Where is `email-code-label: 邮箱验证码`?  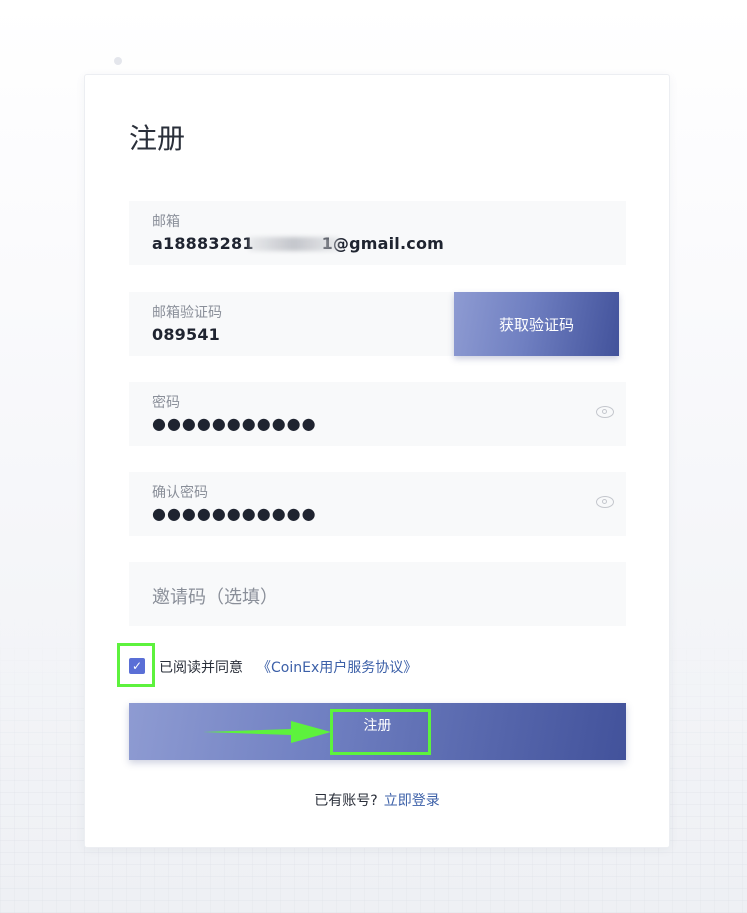 email-code-label: 邮箱验证码 is located at coordinates (187, 313).